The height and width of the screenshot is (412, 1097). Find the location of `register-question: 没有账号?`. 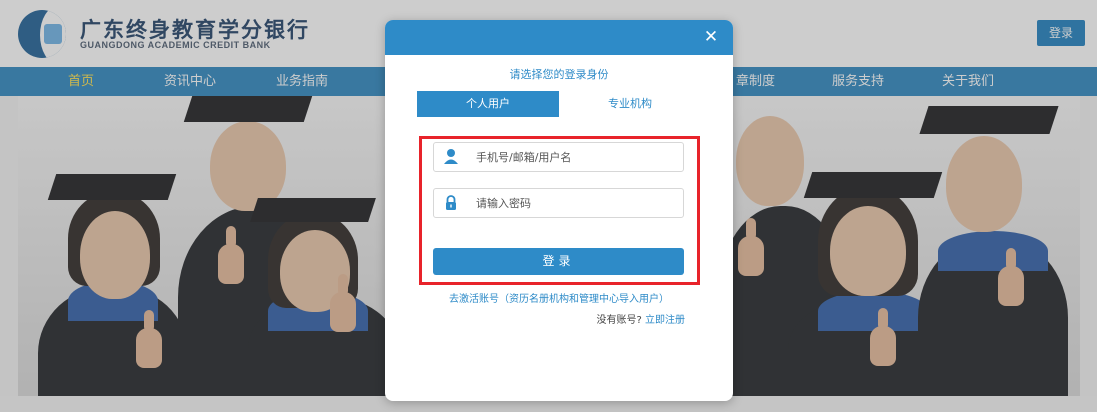

register-question: 没有账号? is located at coordinates (619, 320).